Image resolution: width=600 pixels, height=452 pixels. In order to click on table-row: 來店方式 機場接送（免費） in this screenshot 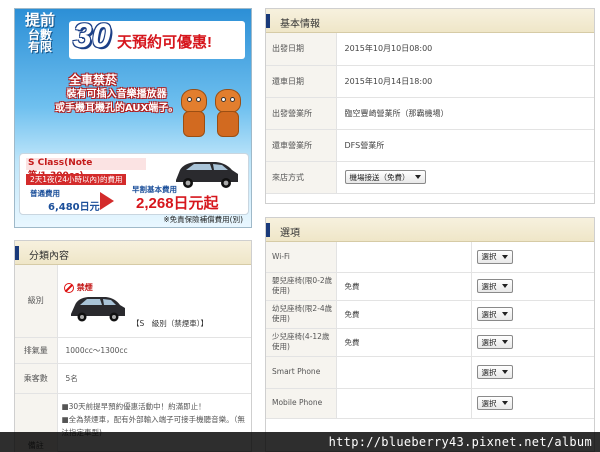, I will do `click(430, 177)`.